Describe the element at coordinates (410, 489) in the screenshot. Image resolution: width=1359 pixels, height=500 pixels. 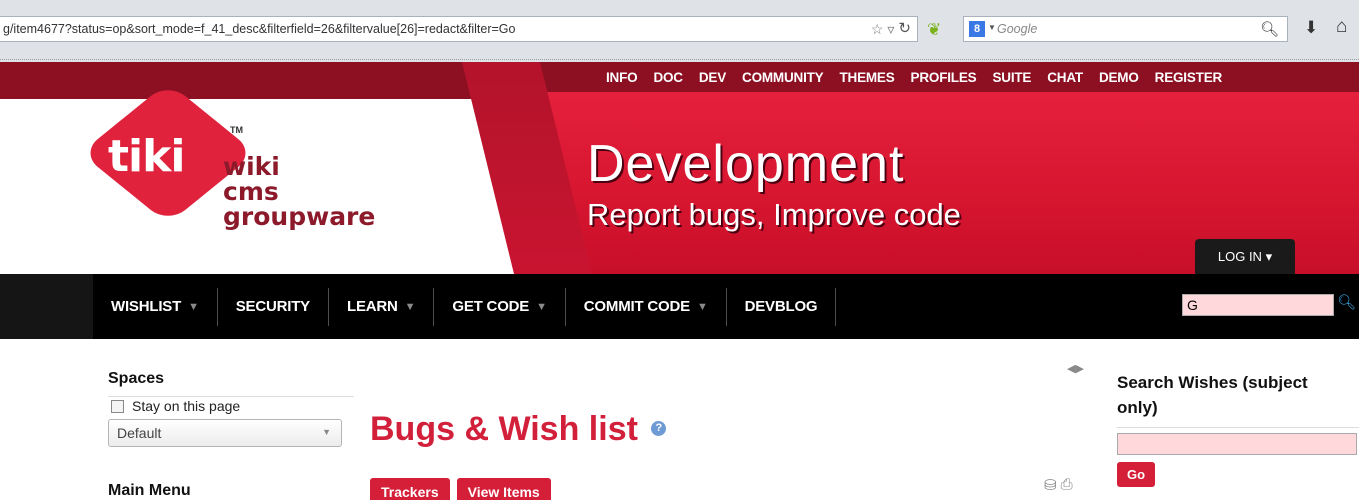
I see `tab-trackers: Trackers` at that location.